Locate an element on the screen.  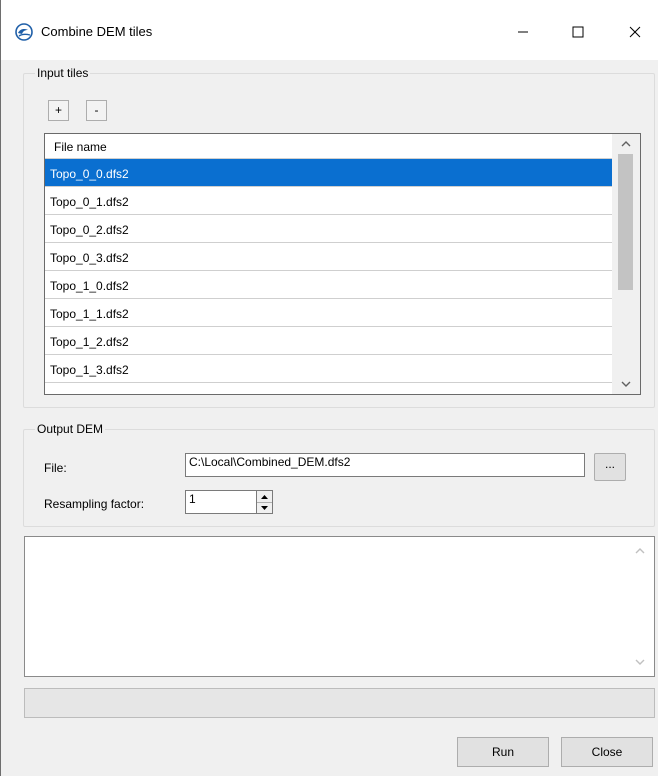
table-row: Topo_0_3.dfs2 is located at coordinates (328, 257).